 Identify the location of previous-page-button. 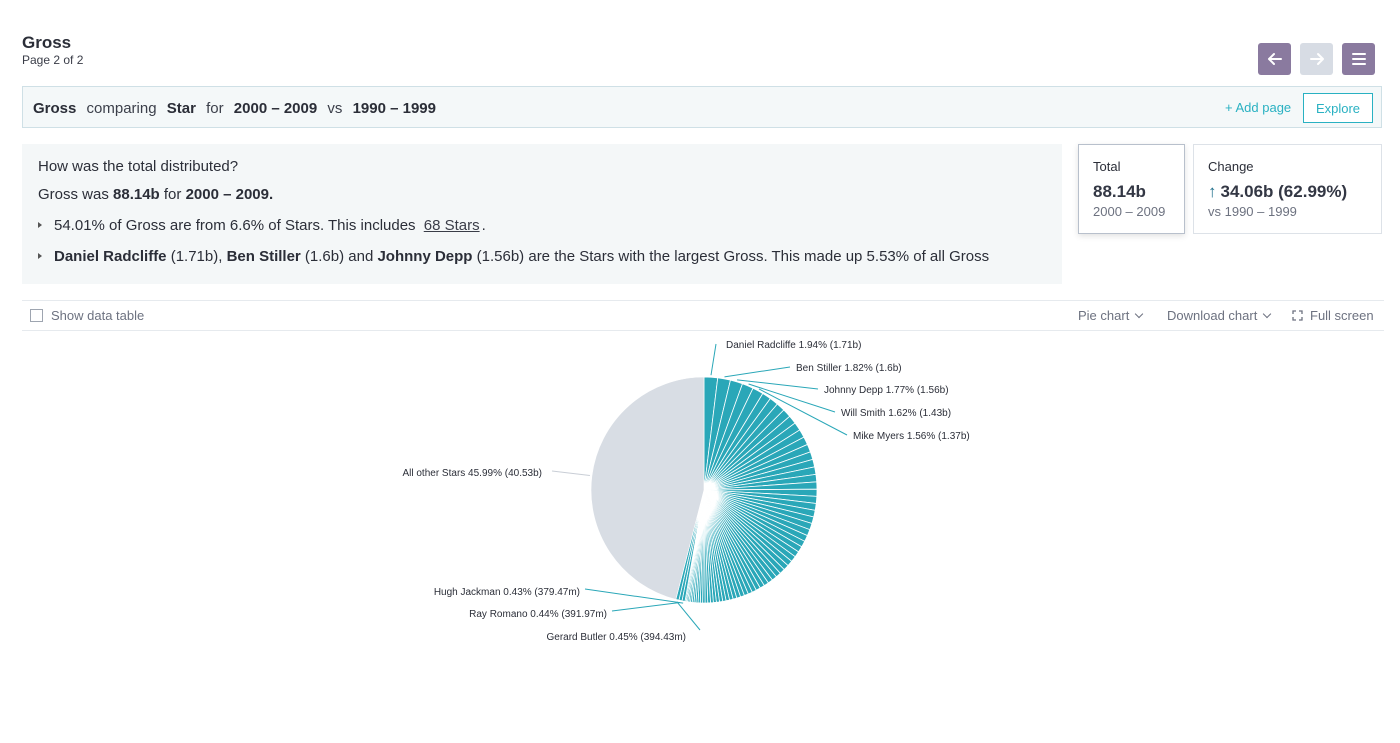
(1274, 59).